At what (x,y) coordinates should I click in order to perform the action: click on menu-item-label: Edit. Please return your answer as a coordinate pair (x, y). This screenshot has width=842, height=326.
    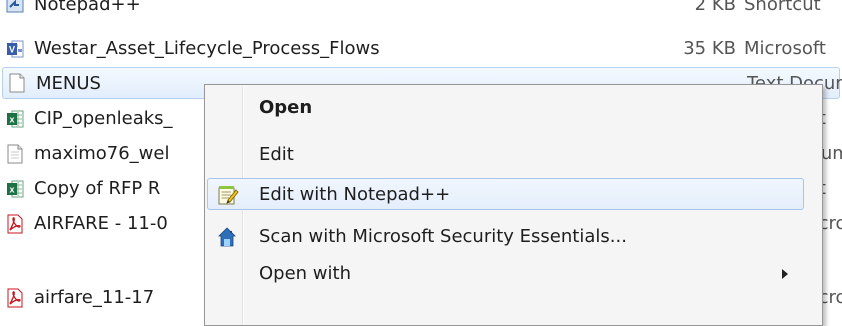
    Looking at the image, I should click on (276, 154).